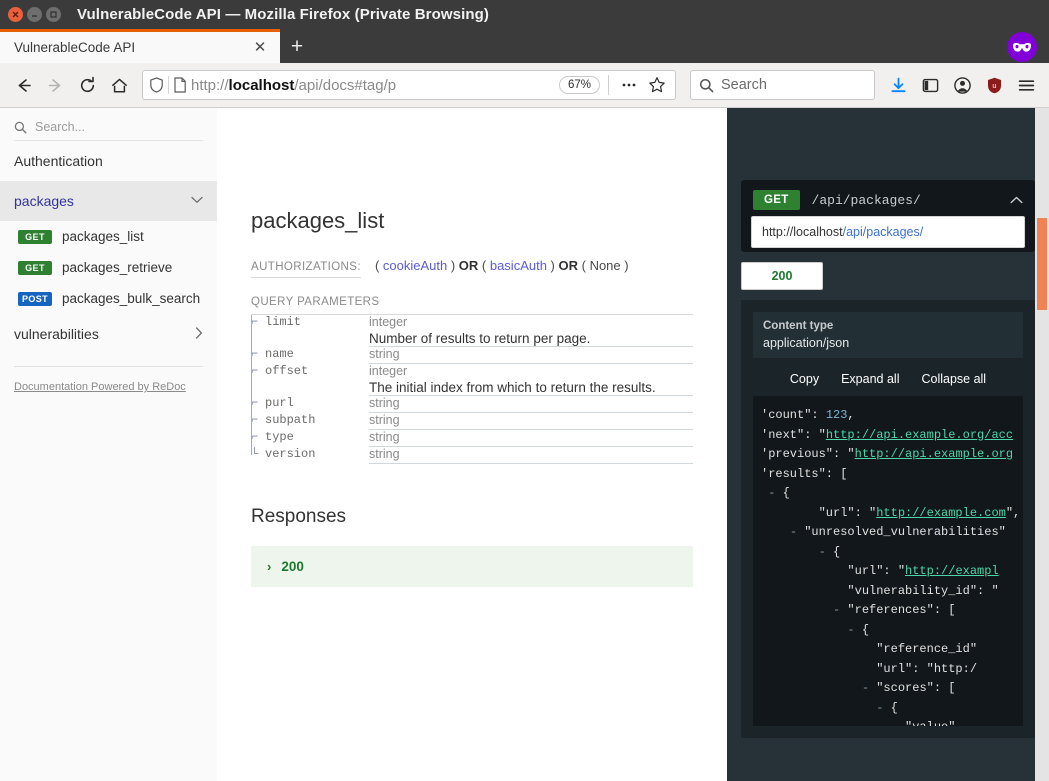 The height and width of the screenshot is (781, 1049). Describe the element at coordinates (53, 14) in the screenshot. I see `window-maximize-button` at that location.